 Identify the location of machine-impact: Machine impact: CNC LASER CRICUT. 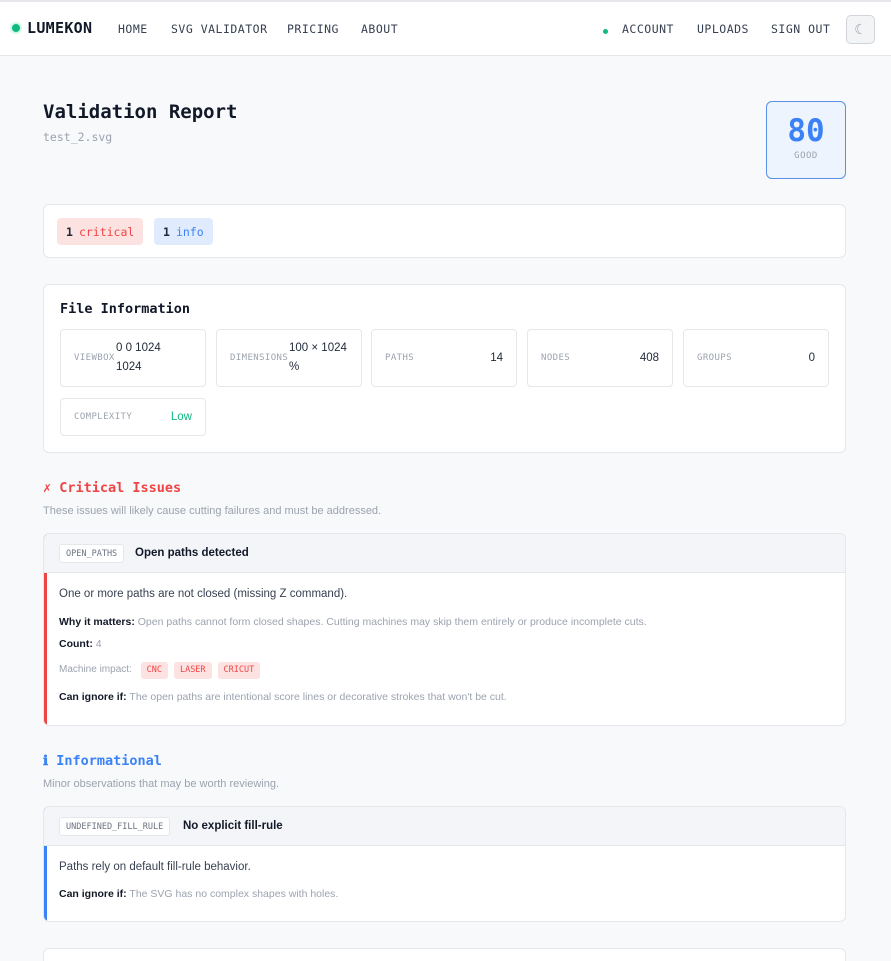
(160, 670).